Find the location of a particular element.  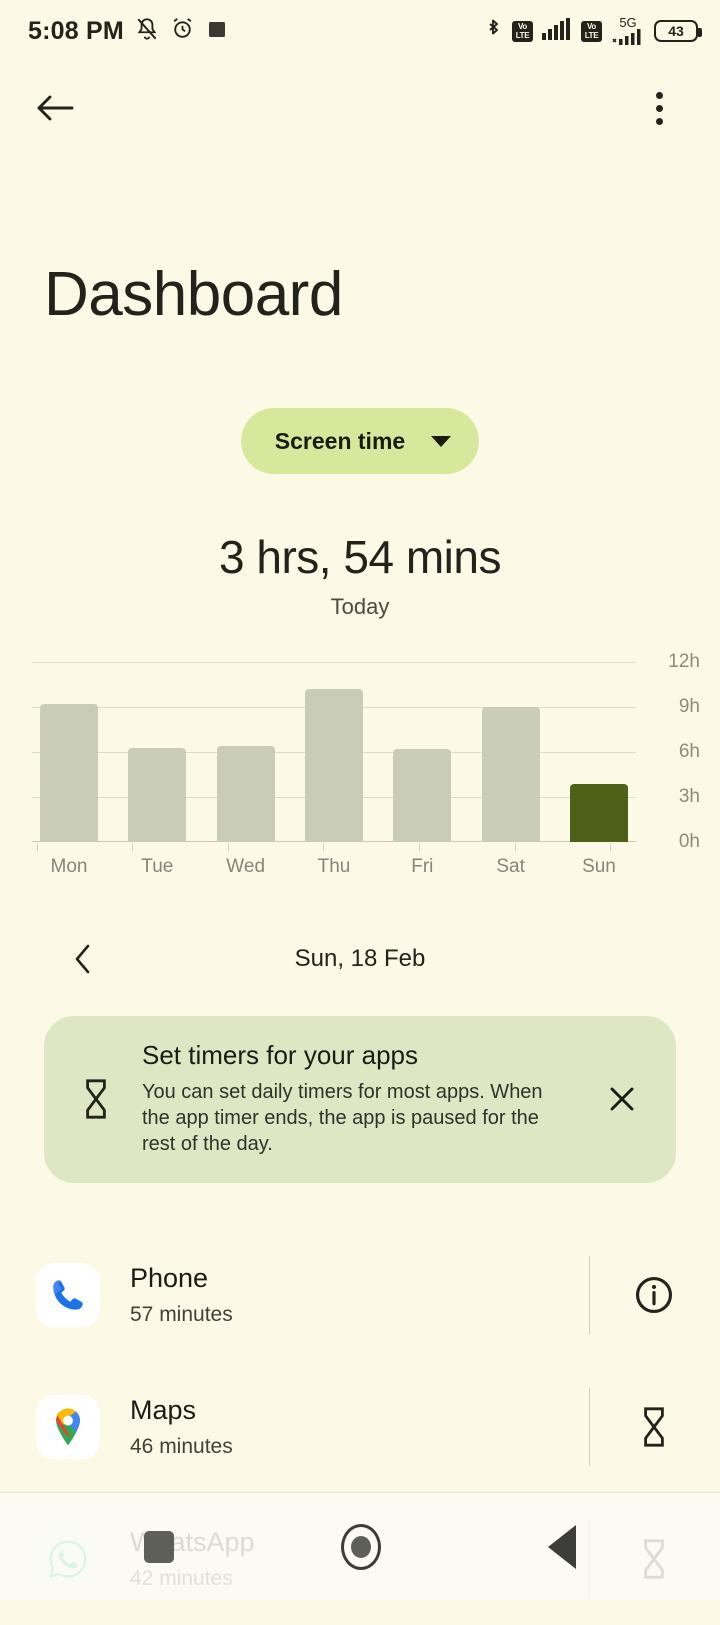

volte-icon: Vo LTE is located at coordinates (522, 31).